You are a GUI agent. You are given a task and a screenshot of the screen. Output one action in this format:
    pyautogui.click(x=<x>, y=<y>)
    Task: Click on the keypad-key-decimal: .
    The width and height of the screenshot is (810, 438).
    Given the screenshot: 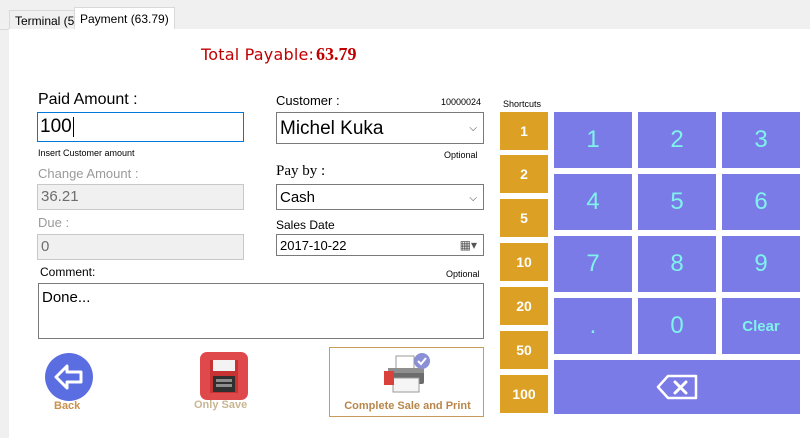 What is the action you would take?
    pyautogui.click(x=593, y=326)
    